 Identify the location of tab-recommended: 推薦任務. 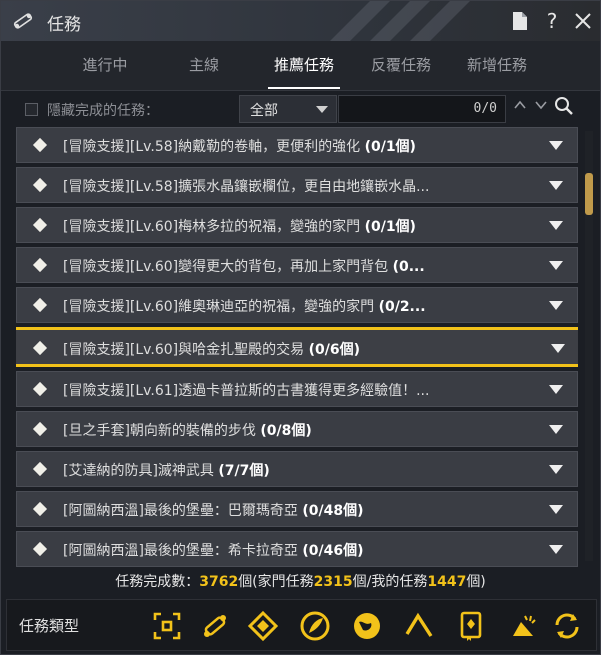
(304, 66).